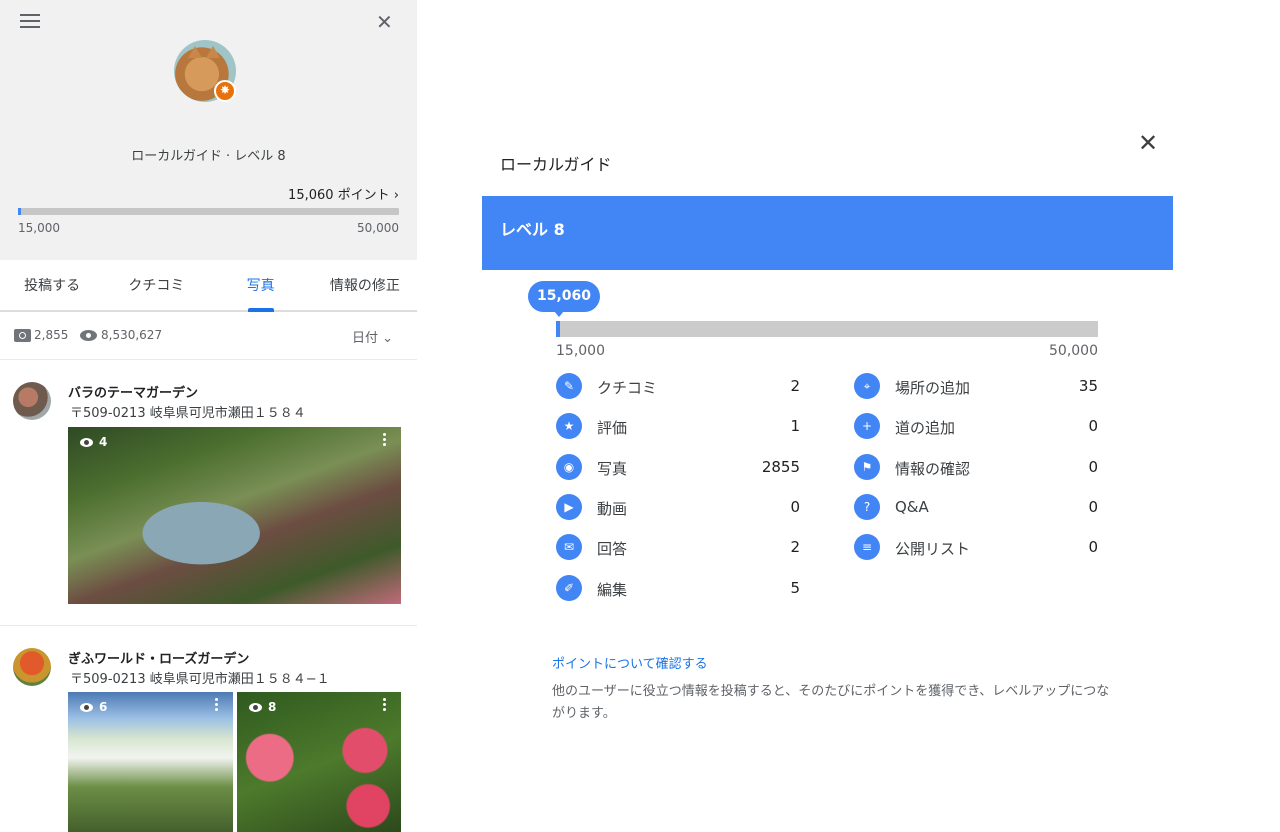 The height and width of the screenshot is (832, 1280). Describe the element at coordinates (30, 22) in the screenshot. I see `menu-icon` at that location.